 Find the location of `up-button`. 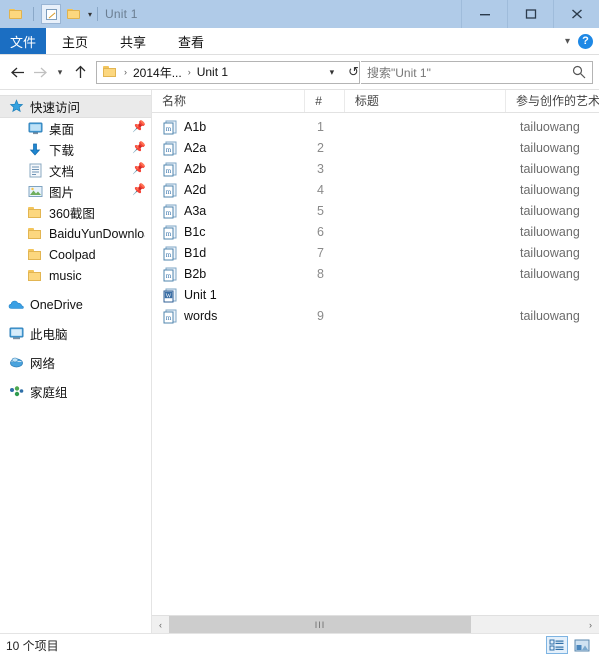

up-button is located at coordinates (80, 72).